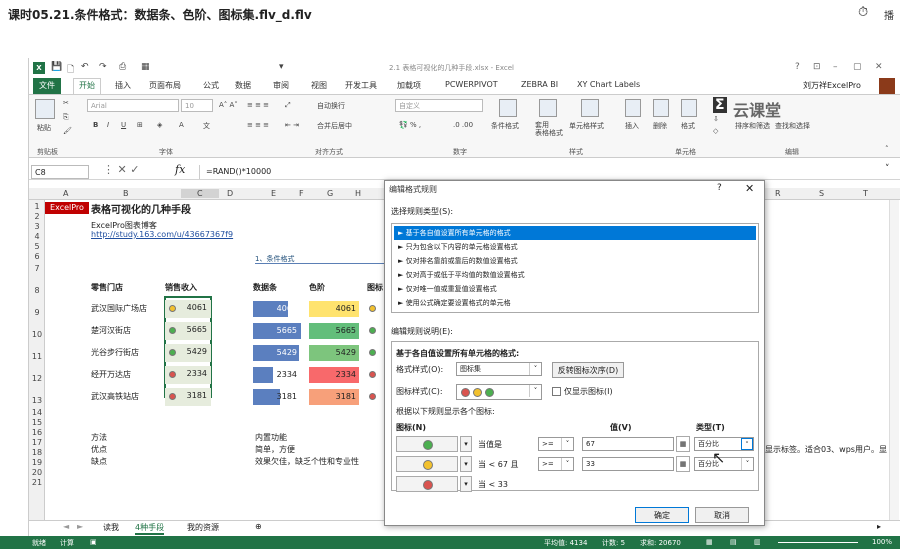  What do you see at coordinates (334, 397) in the screenshot?
I see `colorscale-cell: 3181` at bounding box center [334, 397].